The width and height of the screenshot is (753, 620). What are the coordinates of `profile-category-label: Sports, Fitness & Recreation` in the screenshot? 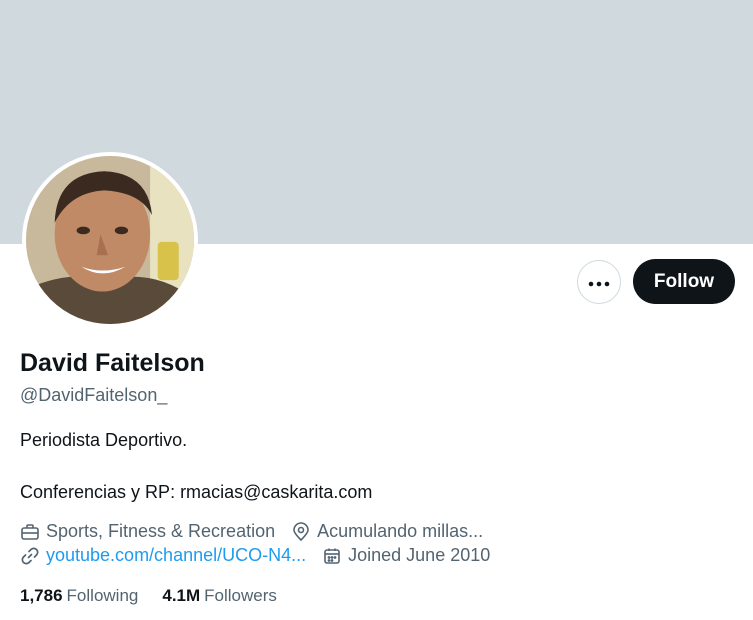 It's located at (161, 531).